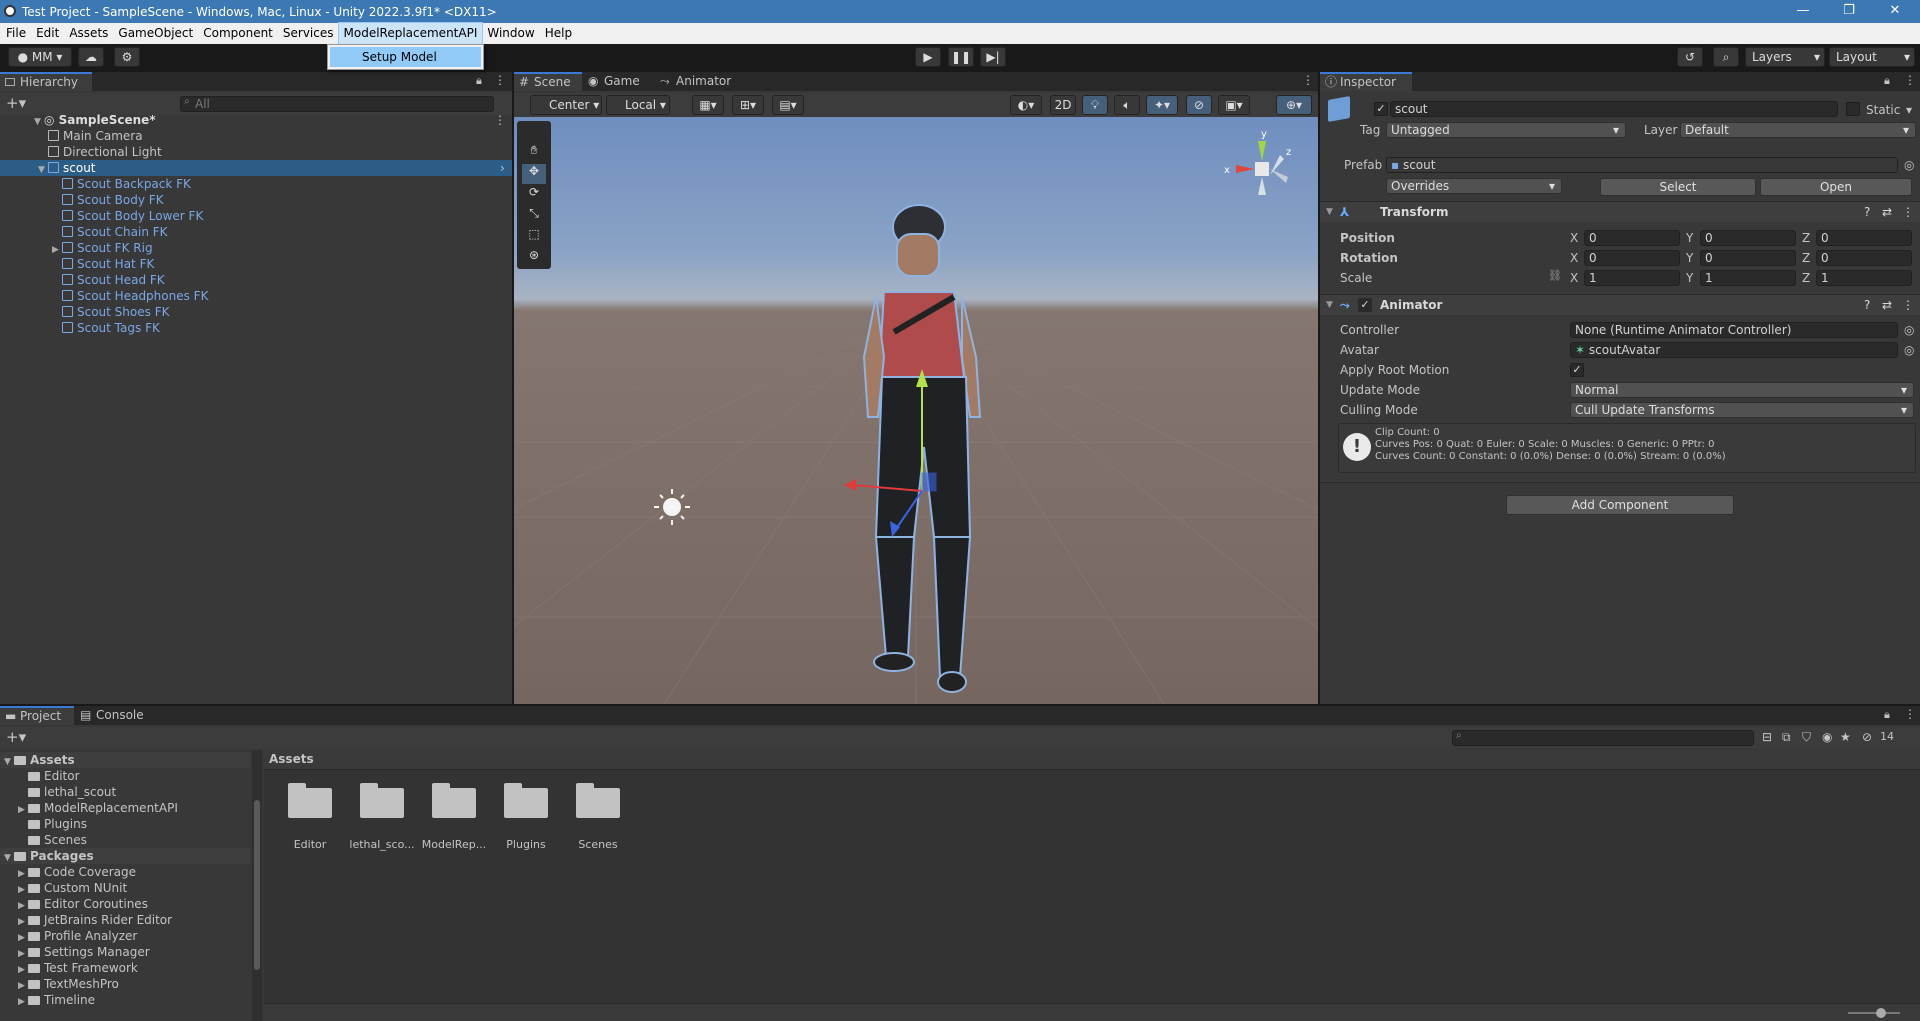 This screenshot has height=1021, width=1920. Describe the element at coordinates (405, 57) in the screenshot. I see `menu-item-setup-model: Setup Model` at that location.